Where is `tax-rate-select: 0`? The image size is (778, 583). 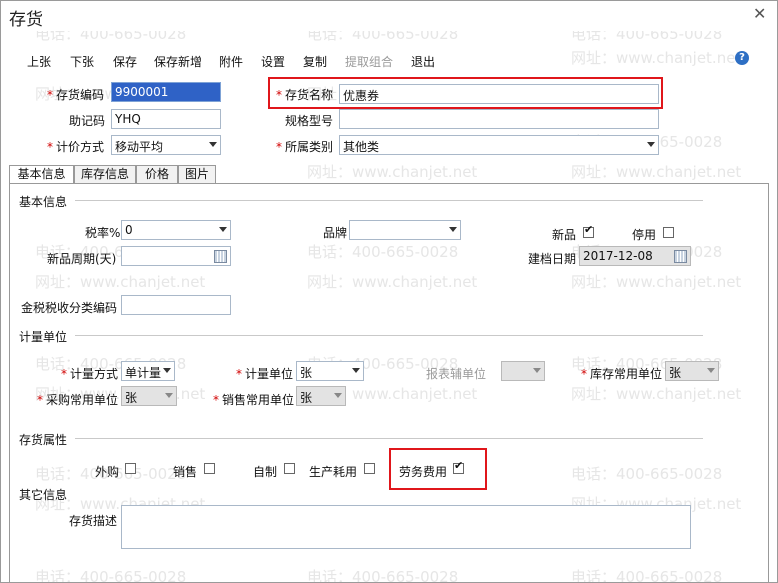
tax-rate-select: 0 is located at coordinates (176, 230).